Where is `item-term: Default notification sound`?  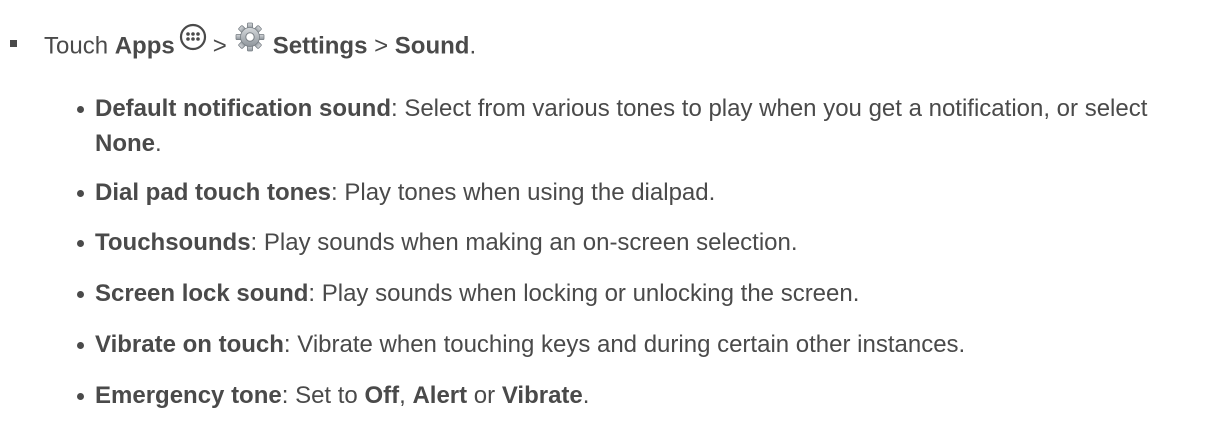
item-term: Default notification sound is located at coordinates (243, 108).